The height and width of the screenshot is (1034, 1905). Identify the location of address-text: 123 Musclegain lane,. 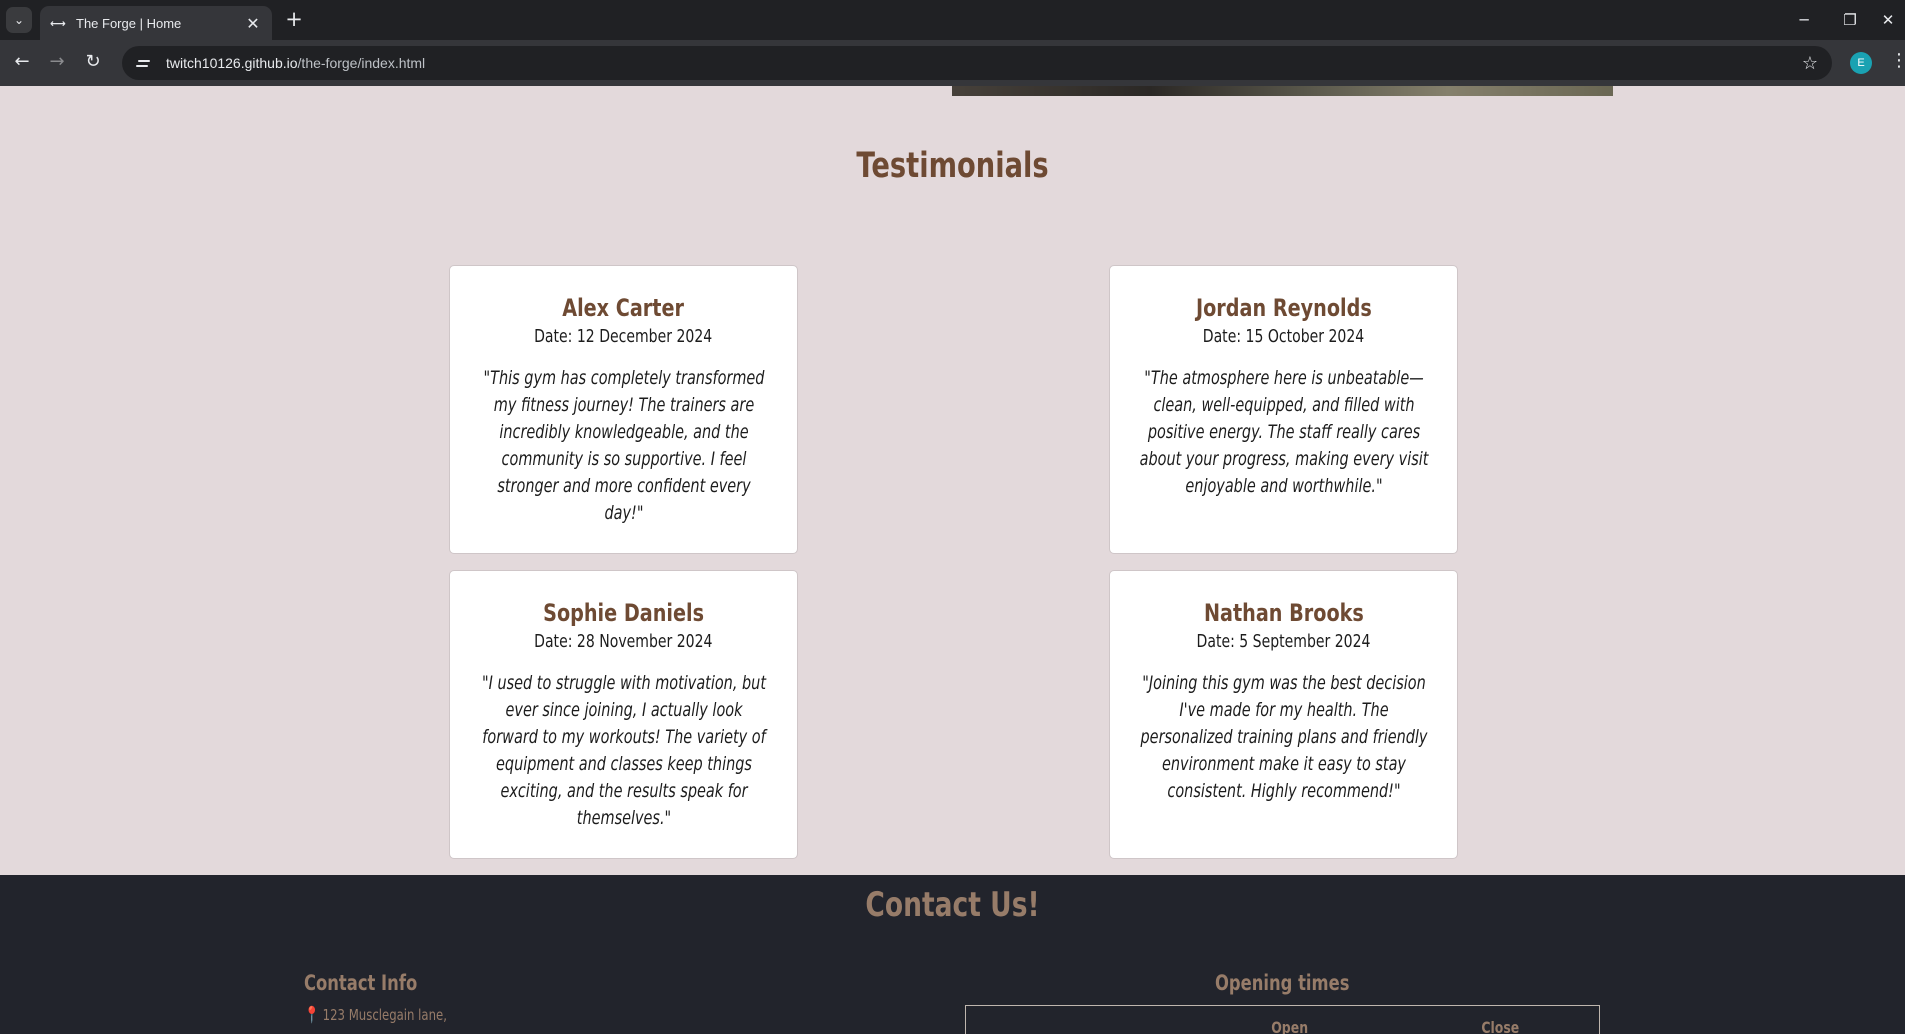
(384, 1014).